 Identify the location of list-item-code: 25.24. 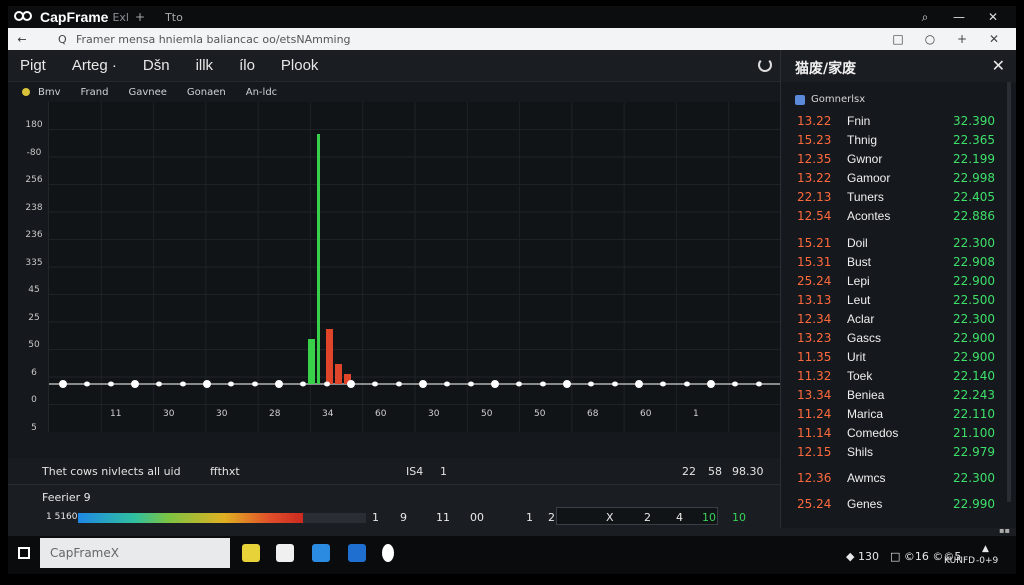
(814, 504).